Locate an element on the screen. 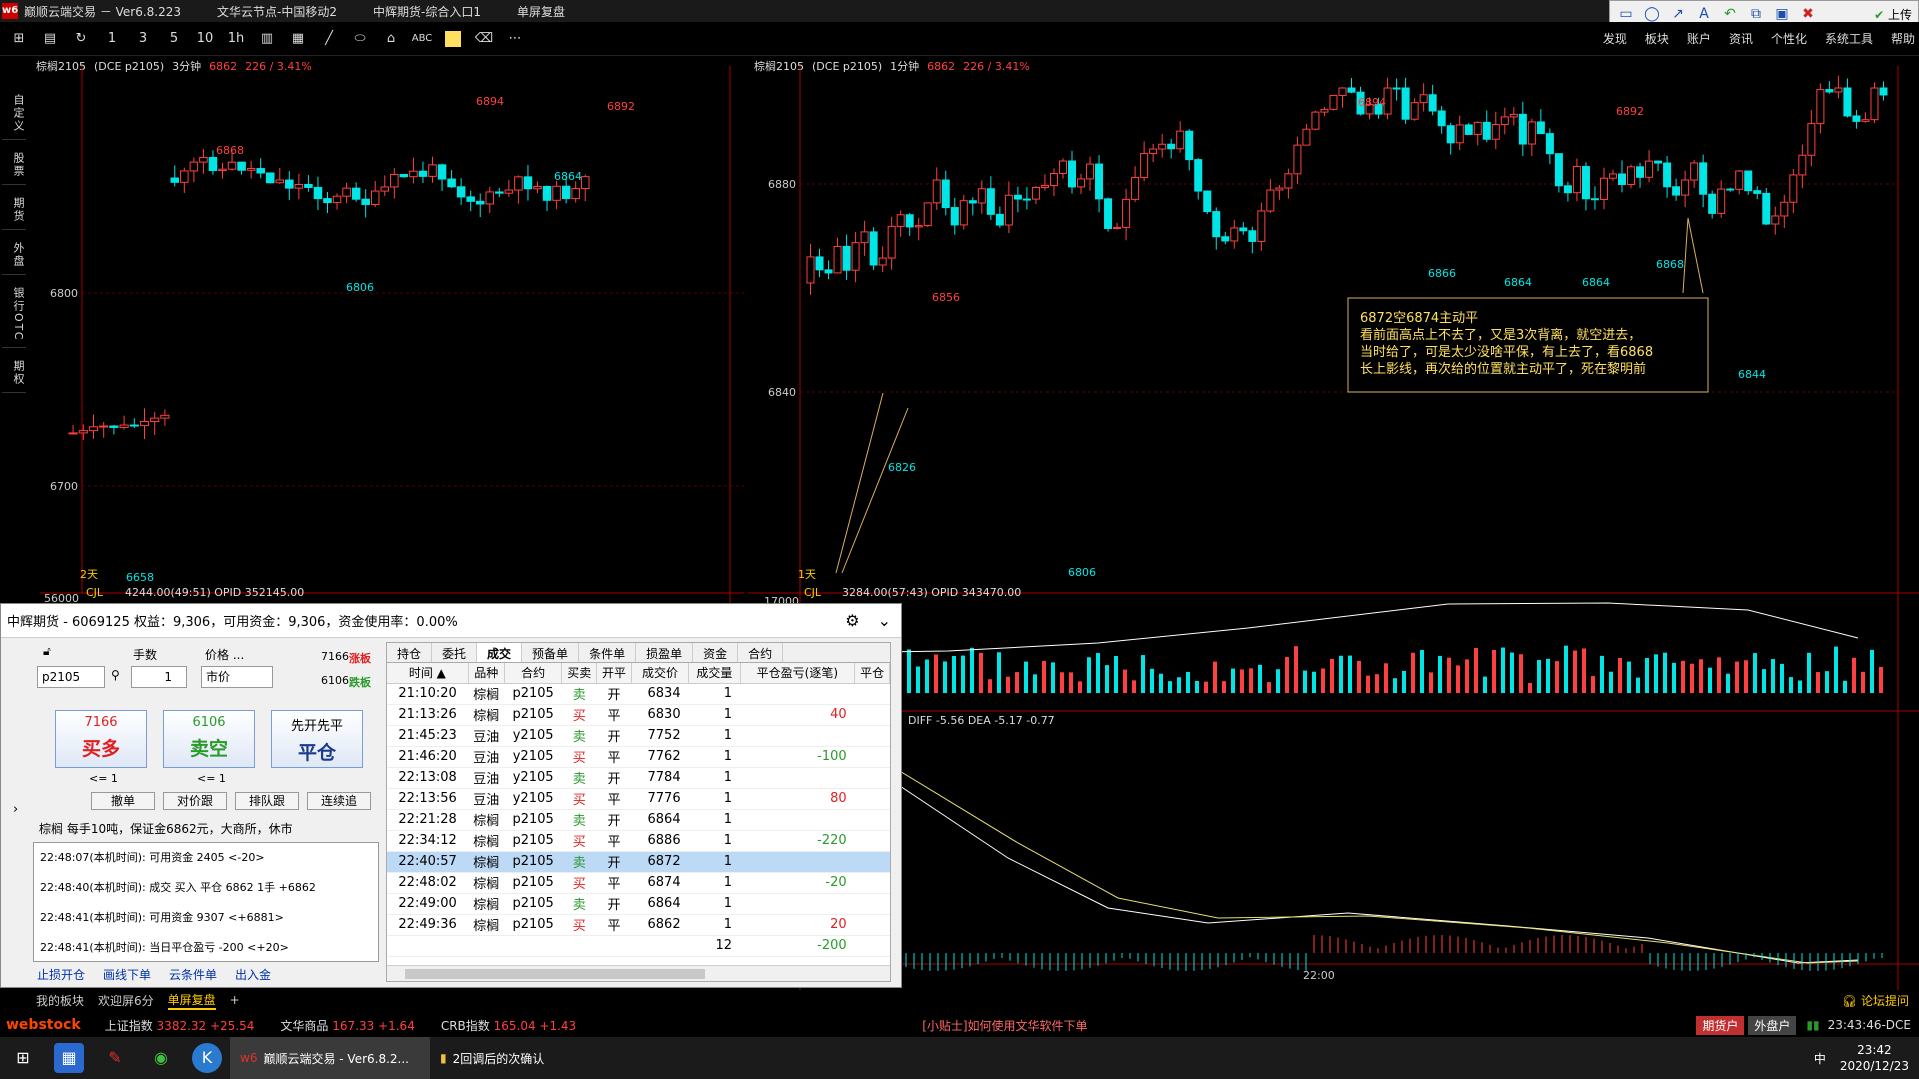  collapse-icon: ⌄ is located at coordinates (884, 620).